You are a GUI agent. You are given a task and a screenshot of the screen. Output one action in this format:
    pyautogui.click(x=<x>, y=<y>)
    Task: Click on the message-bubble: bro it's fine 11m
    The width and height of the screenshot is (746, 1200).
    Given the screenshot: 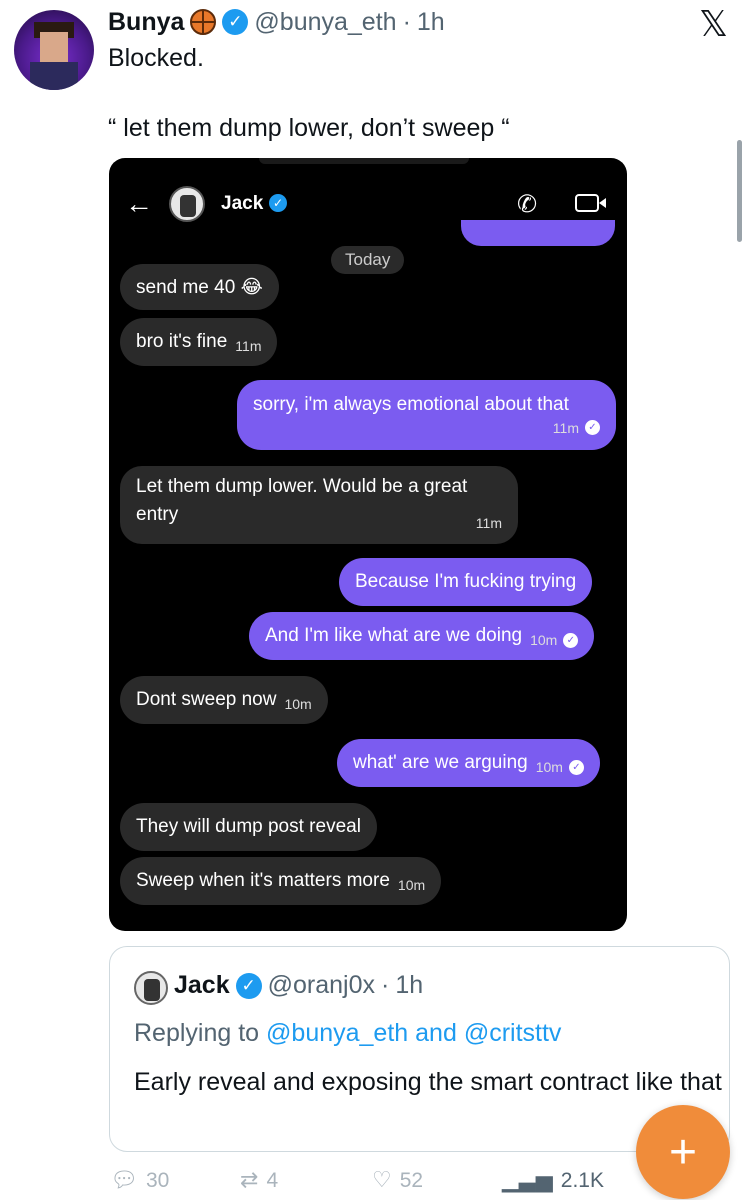 What is the action you would take?
    pyautogui.click(x=199, y=342)
    